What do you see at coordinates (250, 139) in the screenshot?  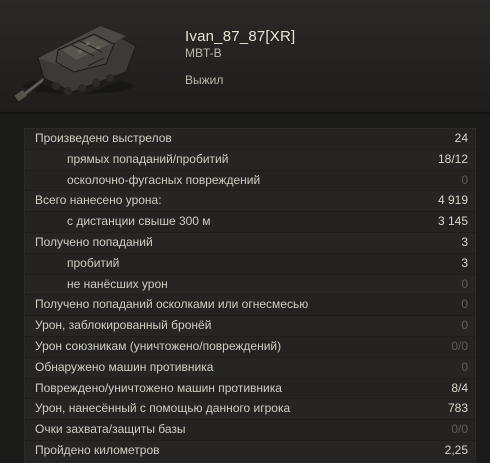 I see `stat-row: Произведено выстрелов 24` at bounding box center [250, 139].